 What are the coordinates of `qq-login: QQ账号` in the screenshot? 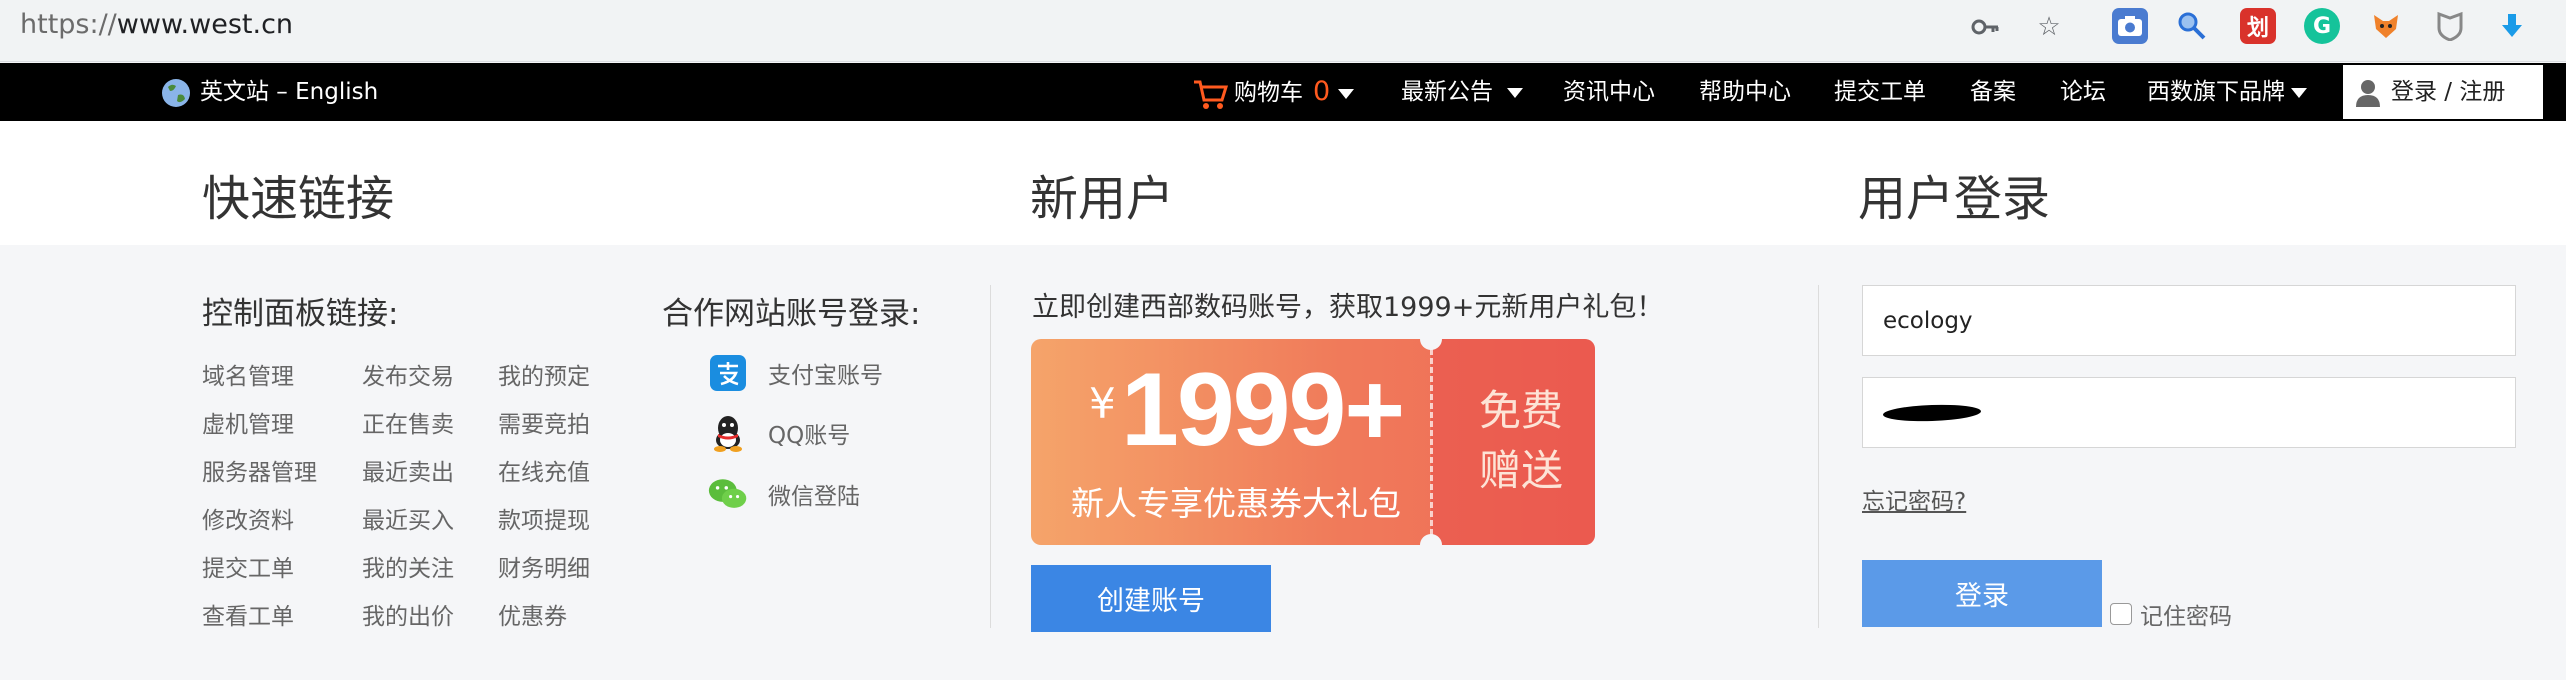 It's located at (779, 433).